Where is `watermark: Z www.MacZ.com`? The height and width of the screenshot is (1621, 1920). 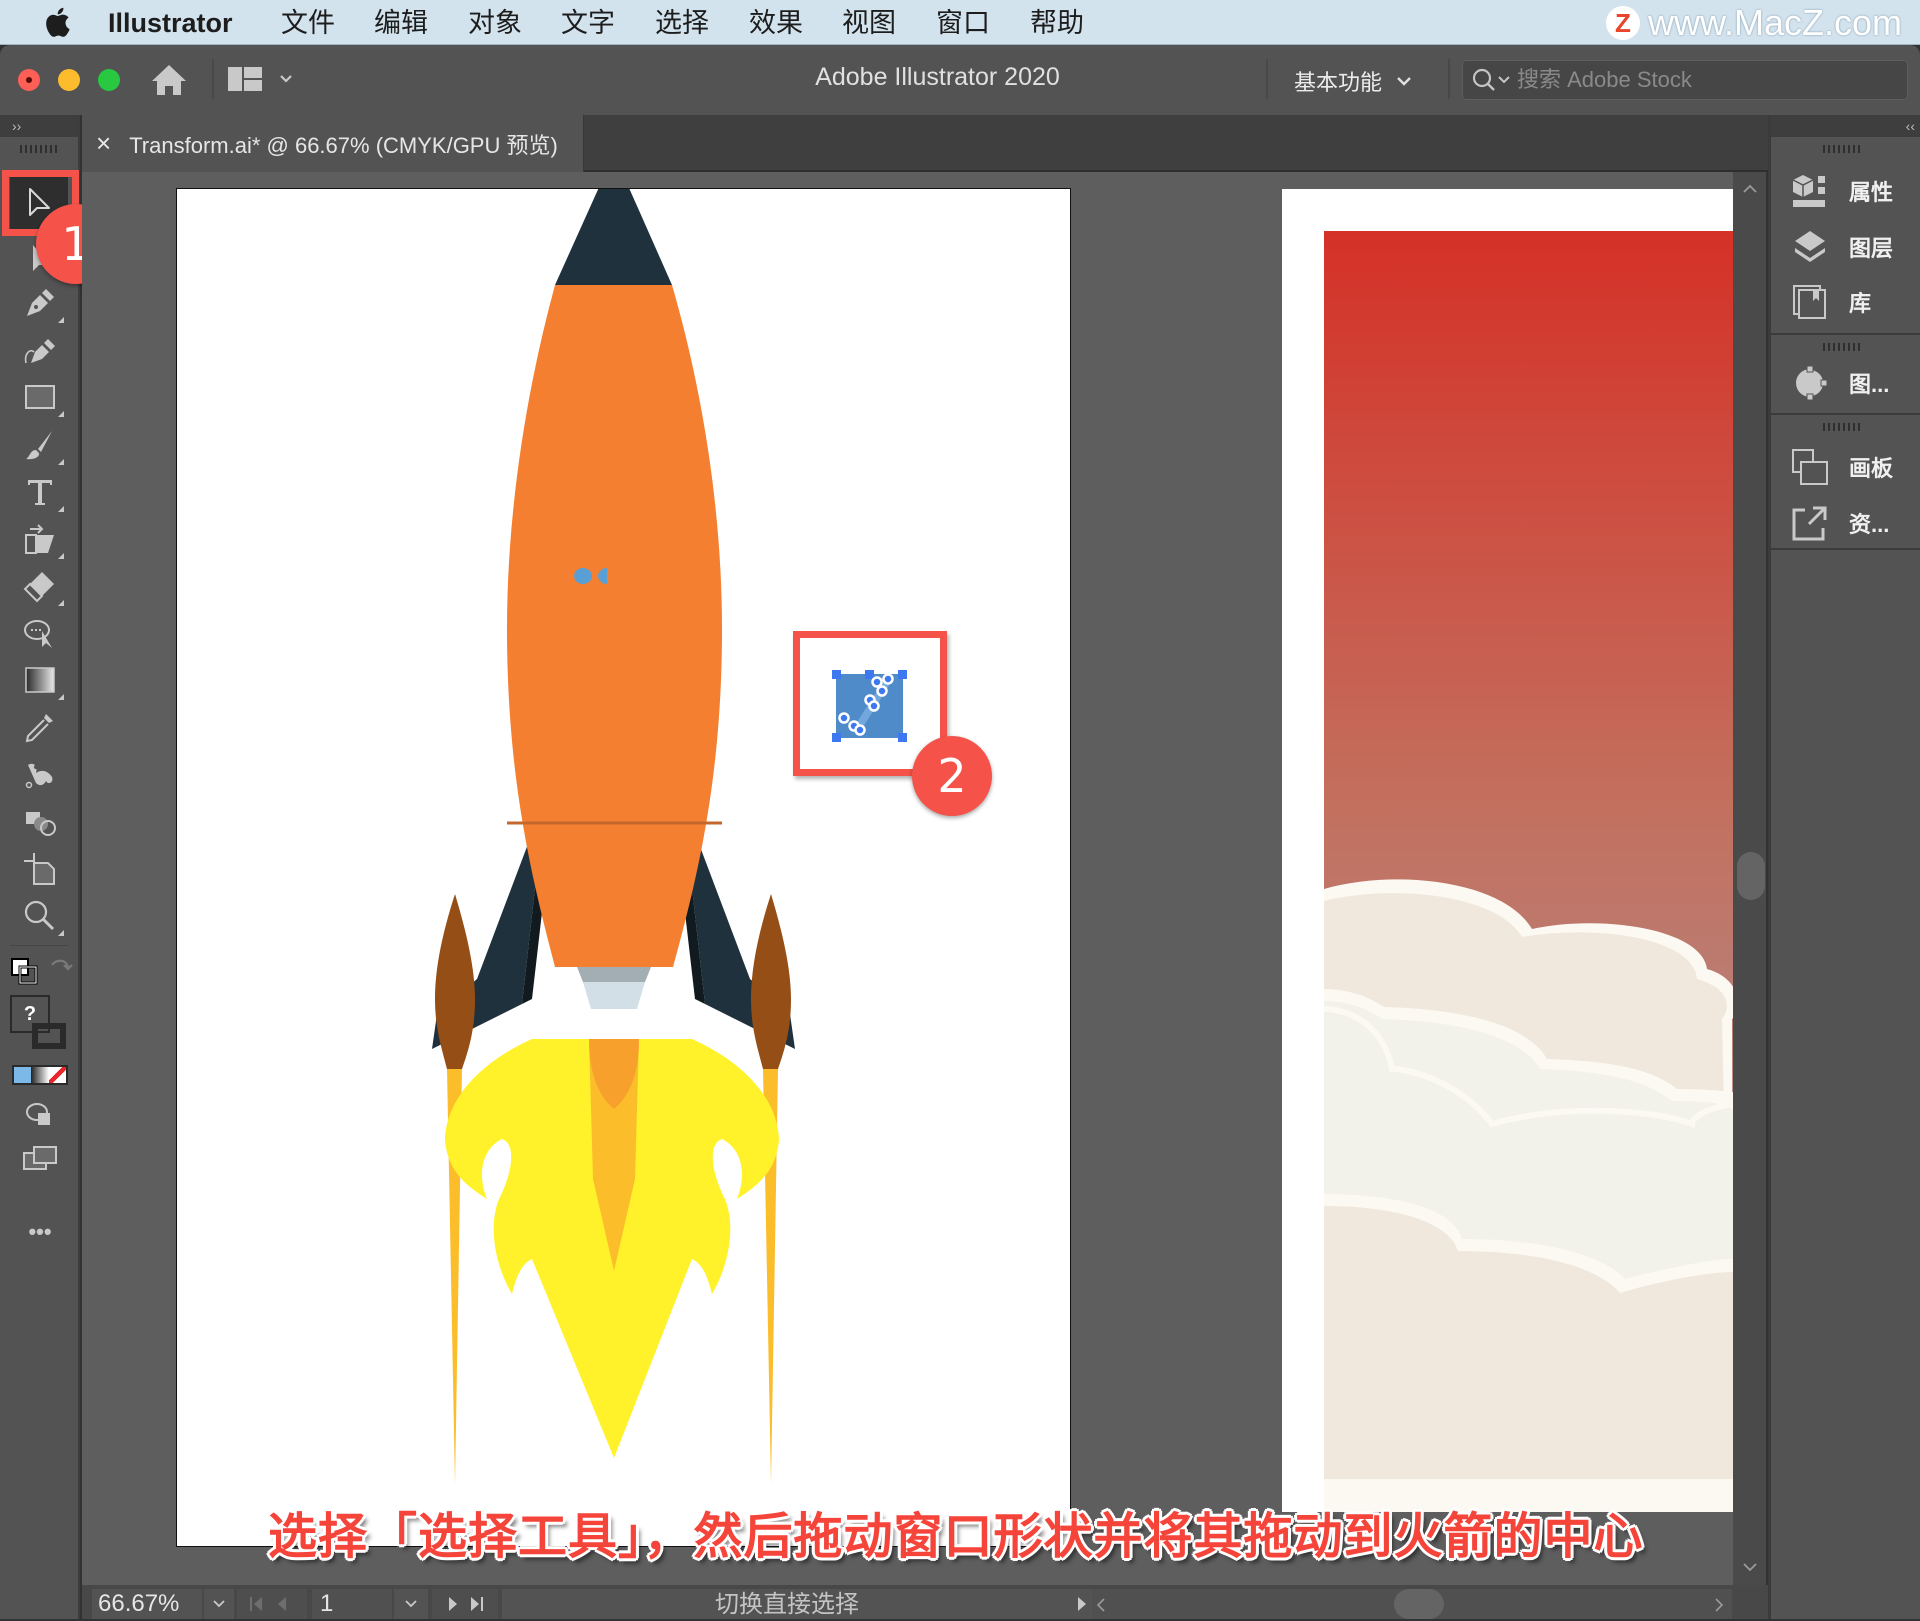 watermark: Z www.MacZ.com is located at coordinates (1753, 22).